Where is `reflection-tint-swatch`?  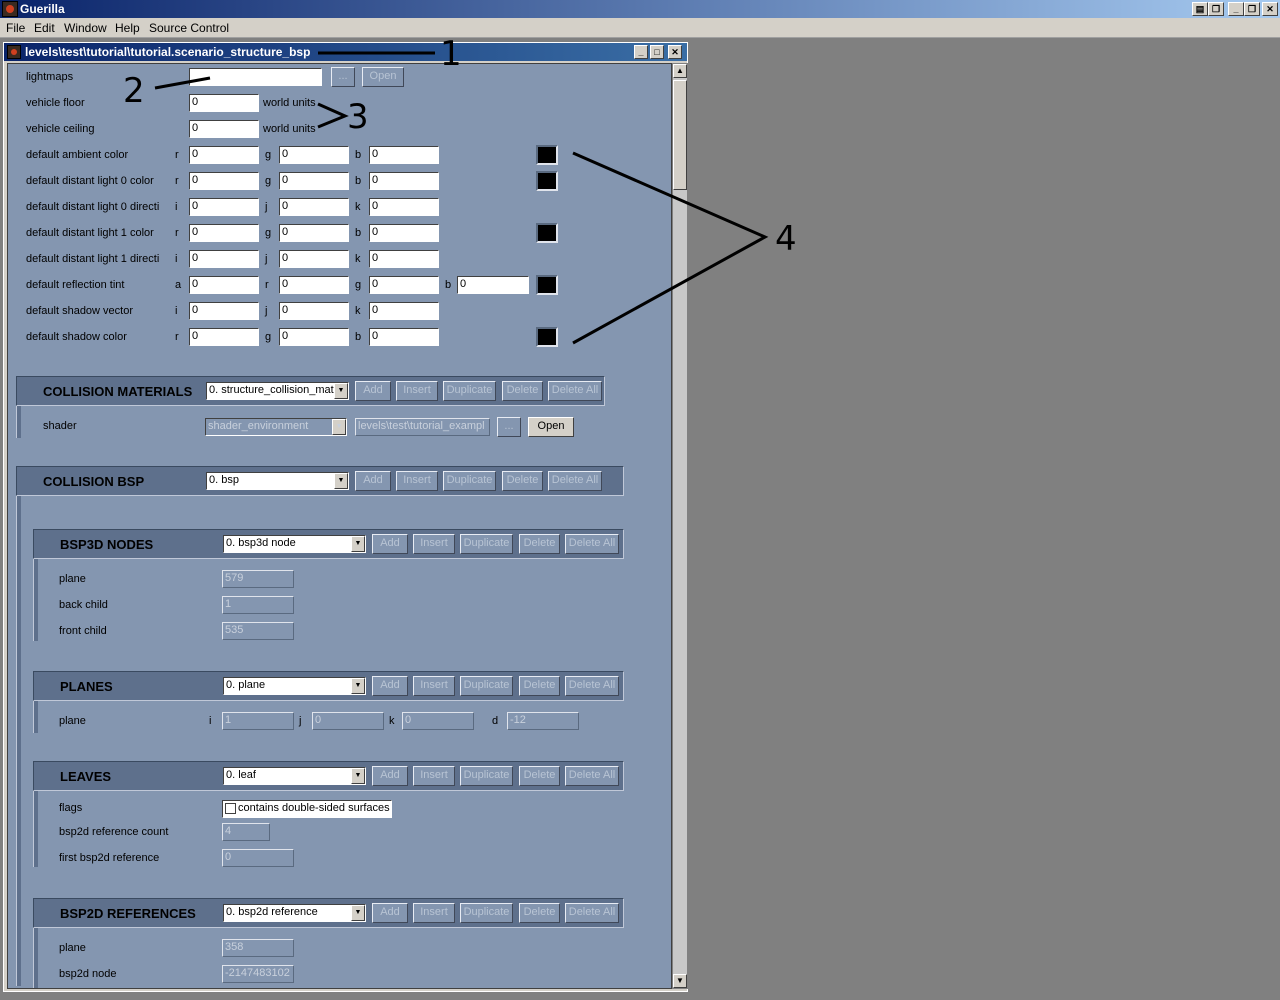 reflection-tint-swatch is located at coordinates (547, 285).